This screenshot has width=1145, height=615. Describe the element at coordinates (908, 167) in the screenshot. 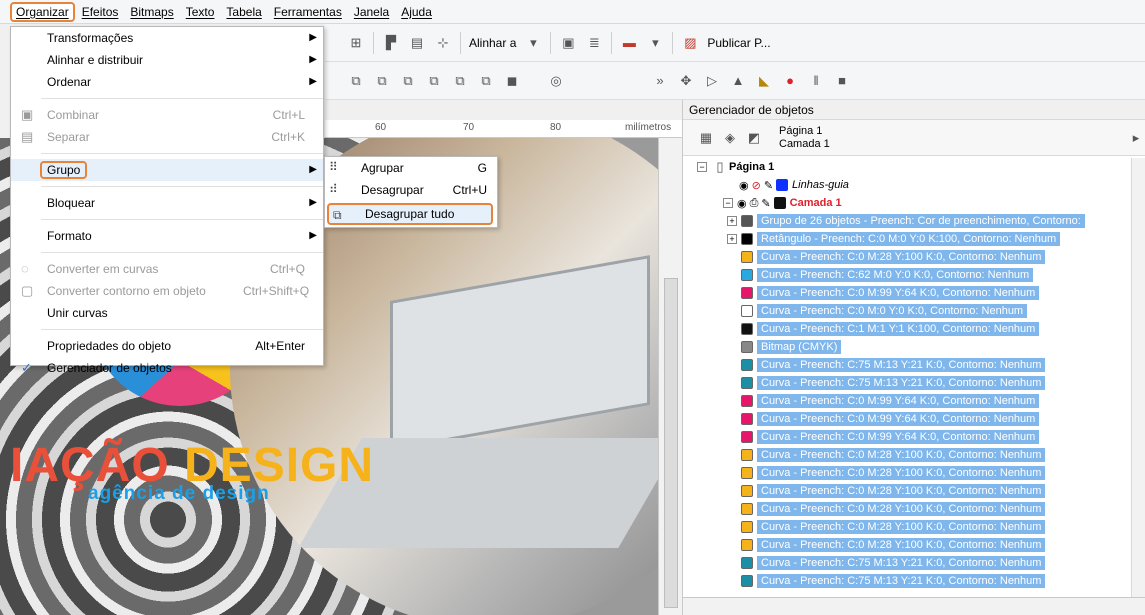

I see `tree-page: − ▯ Página 1` at that location.